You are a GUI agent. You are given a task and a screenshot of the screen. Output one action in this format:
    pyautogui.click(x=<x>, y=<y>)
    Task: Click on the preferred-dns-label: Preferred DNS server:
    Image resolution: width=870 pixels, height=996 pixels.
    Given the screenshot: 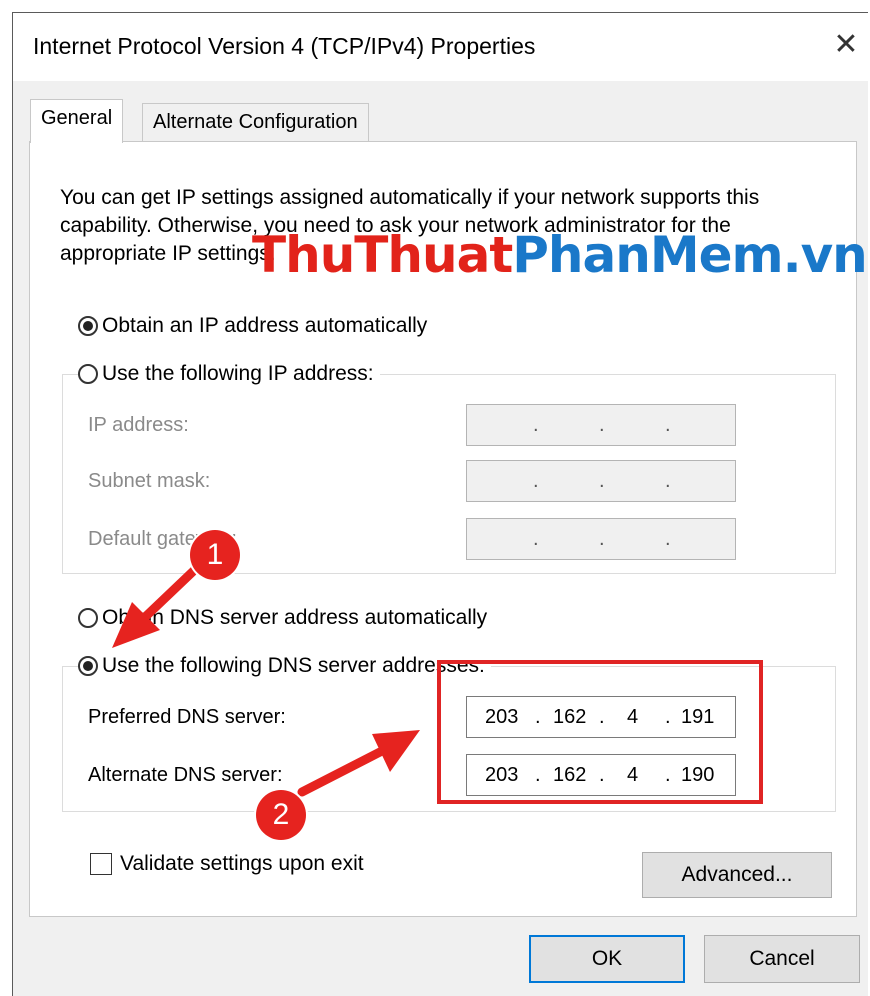 What is the action you would take?
    pyautogui.click(x=187, y=717)
    